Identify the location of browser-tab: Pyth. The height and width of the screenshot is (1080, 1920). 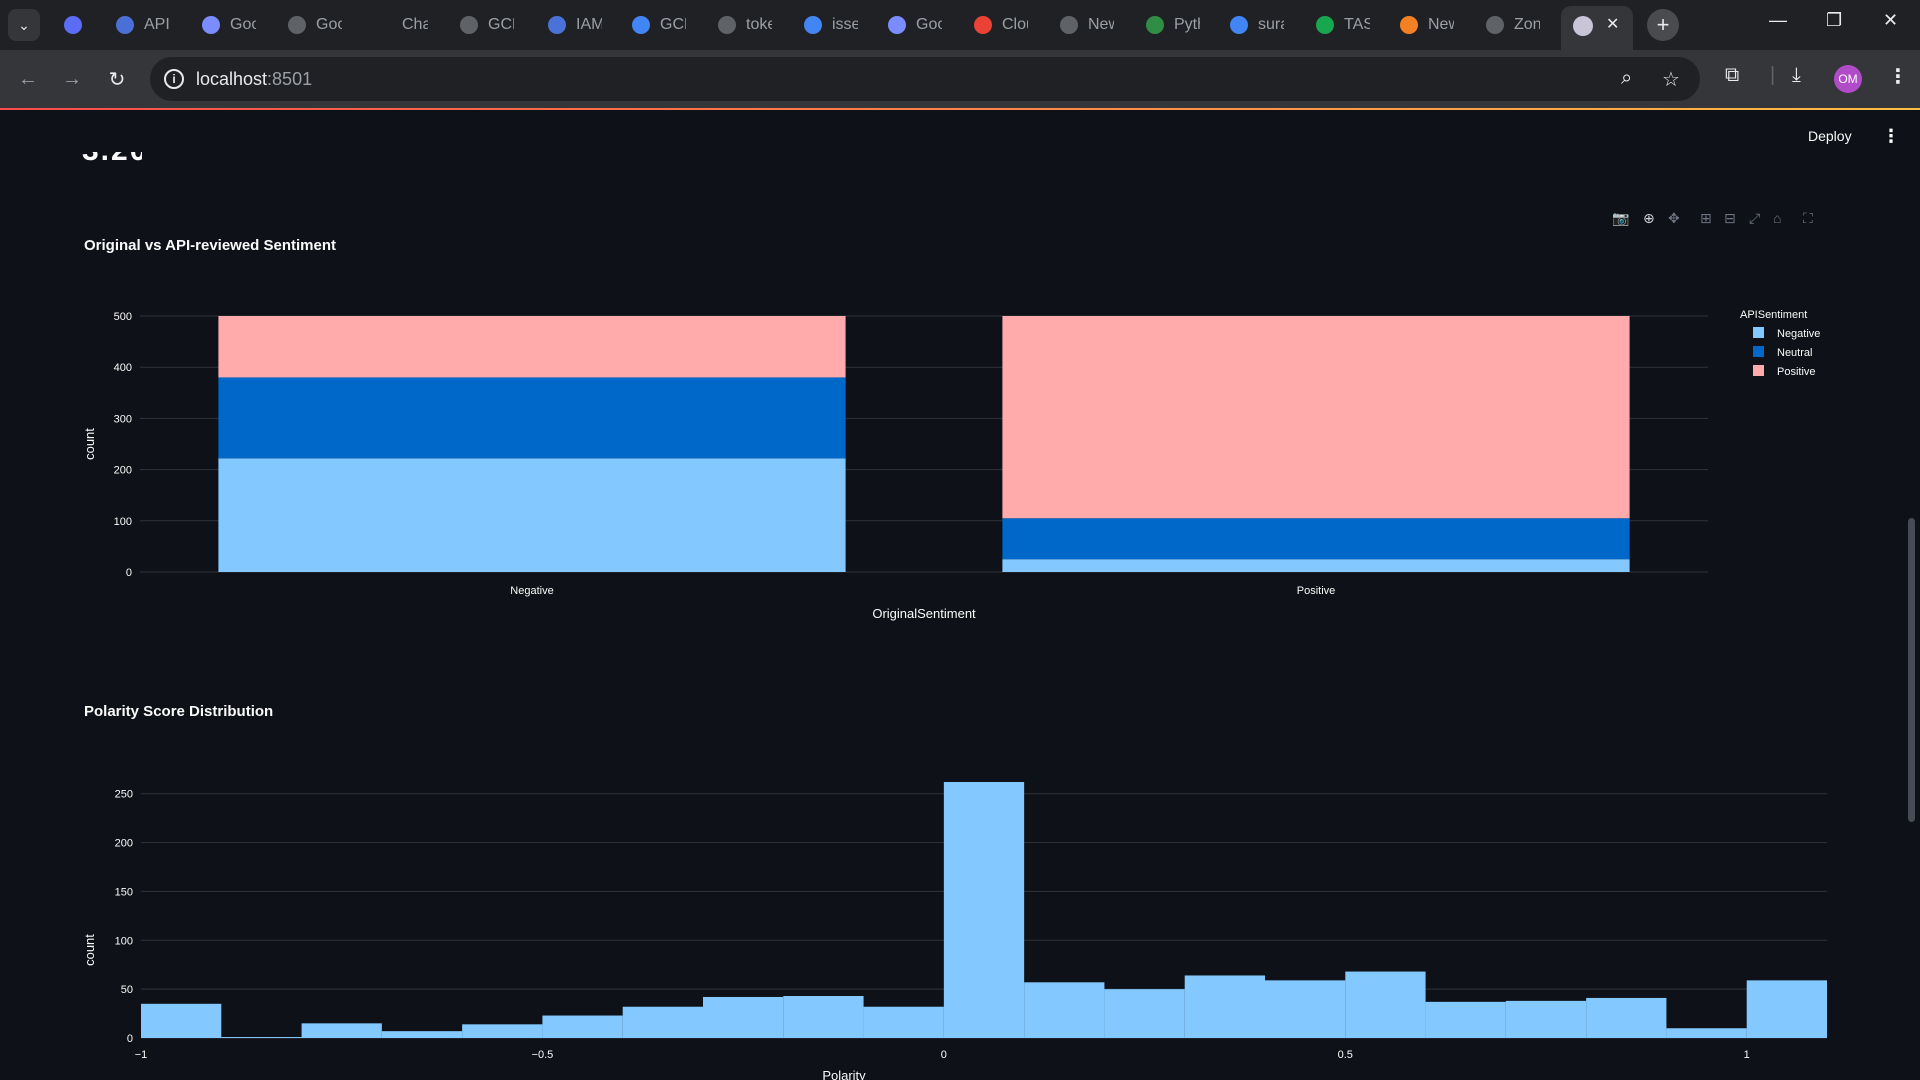
(1173, 25).